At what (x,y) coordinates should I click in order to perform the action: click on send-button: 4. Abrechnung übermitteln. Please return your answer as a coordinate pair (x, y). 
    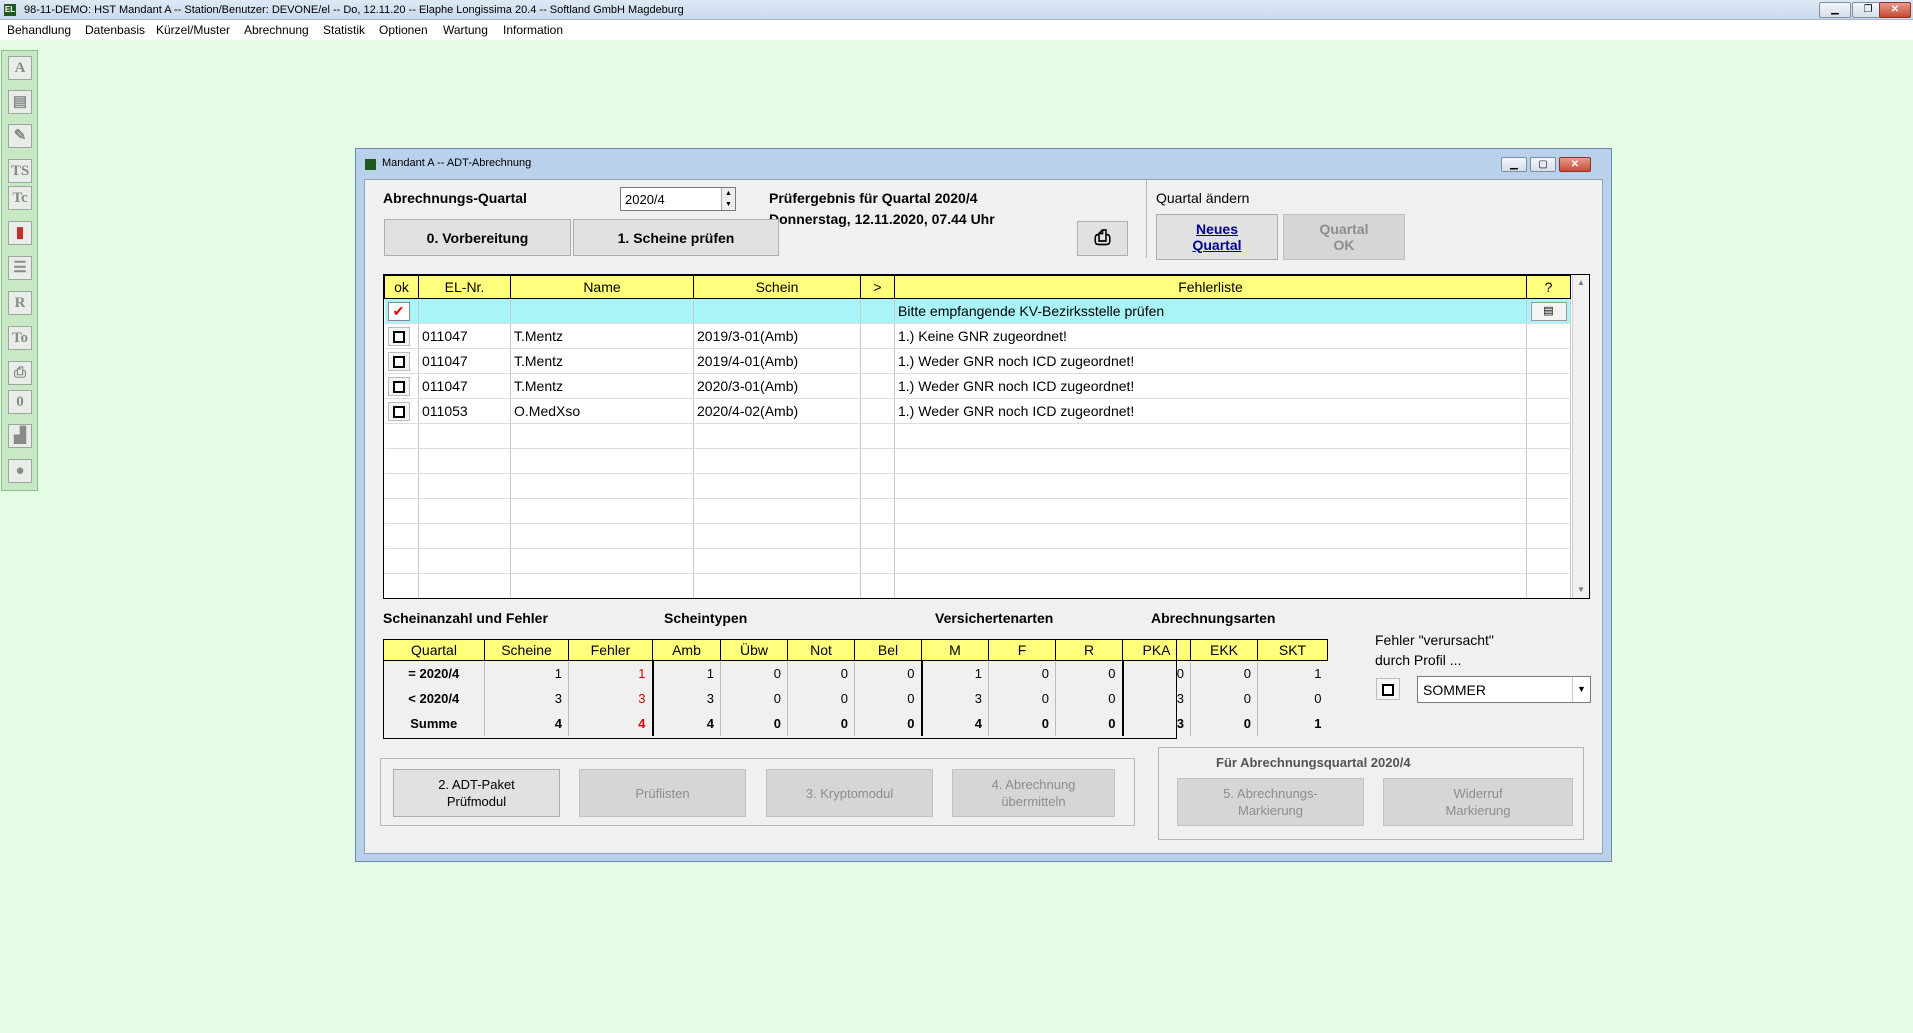
    Looking at the image, I should click on (1033, 793).